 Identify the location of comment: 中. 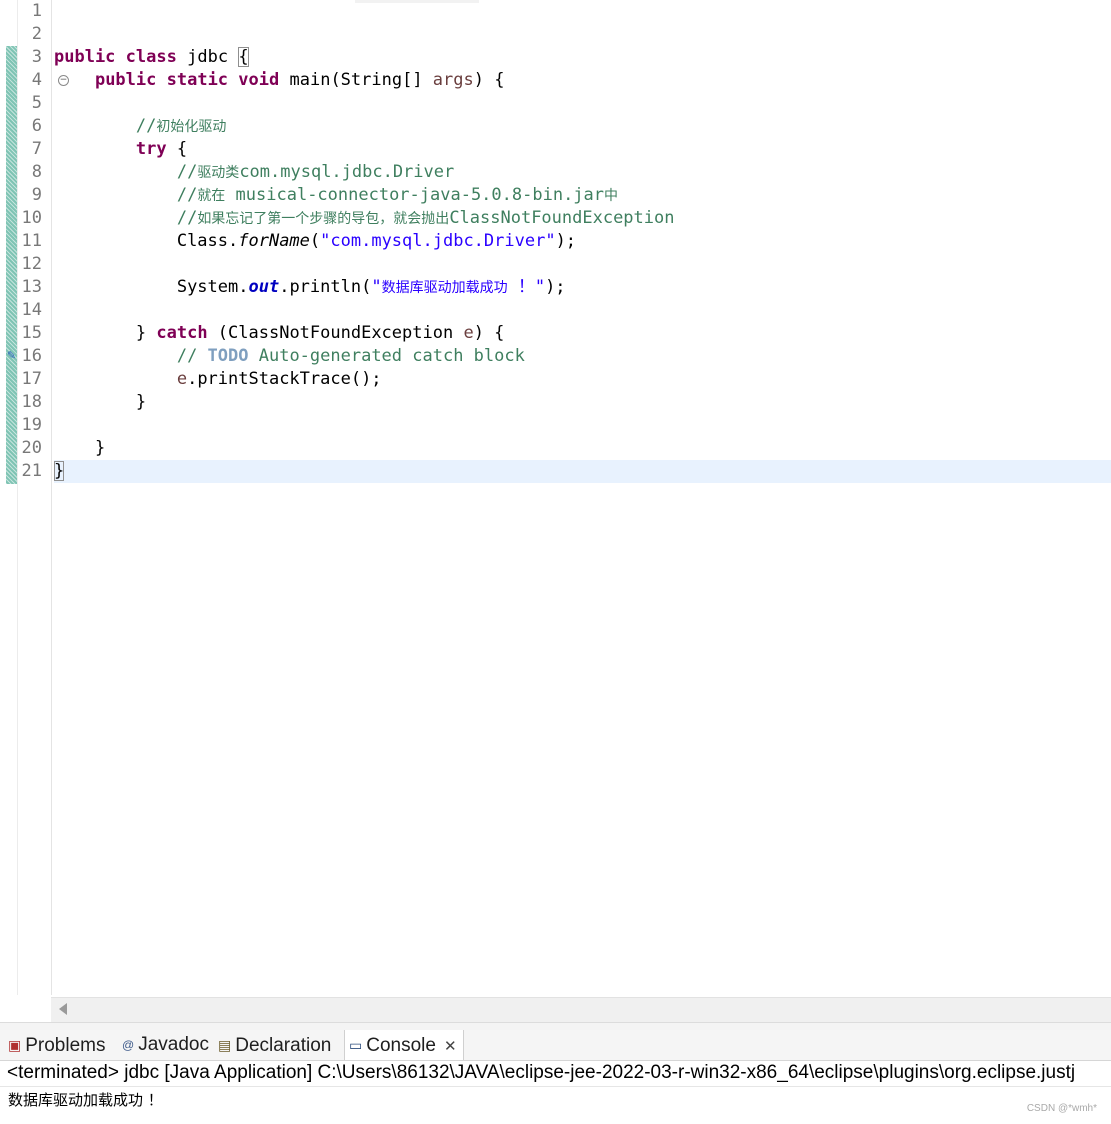
(611, 196).